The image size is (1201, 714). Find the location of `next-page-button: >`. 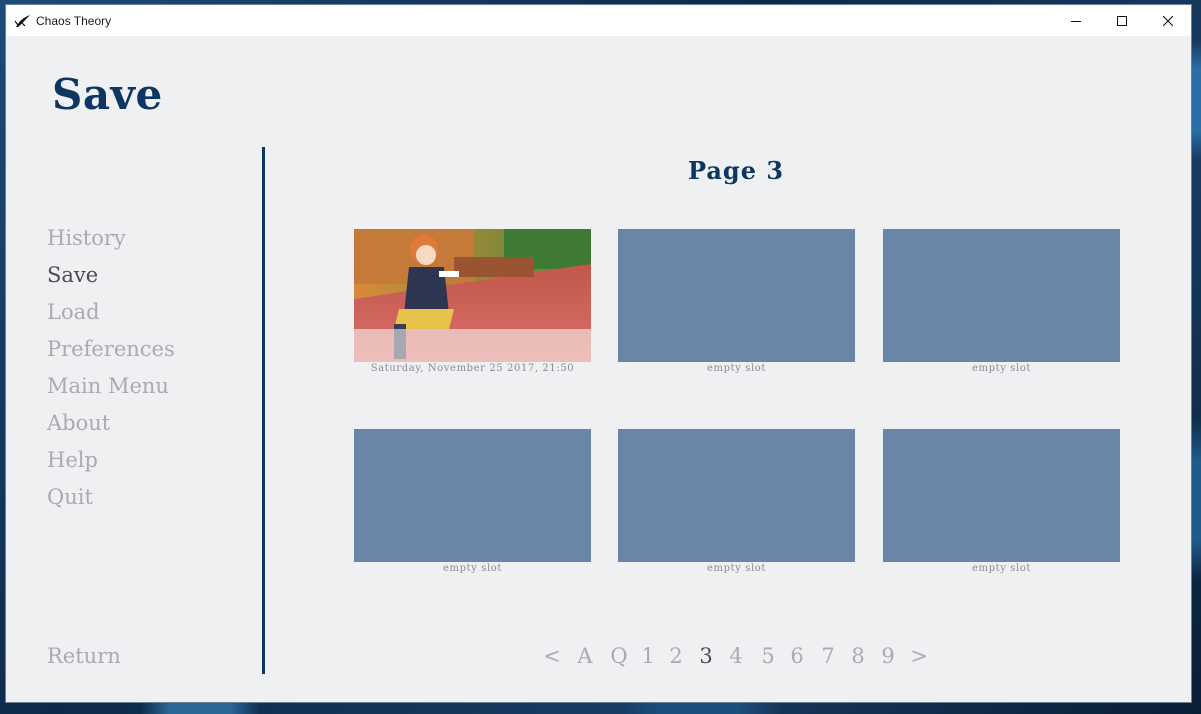

next-page-button: > is located at coordinates (919, 656).